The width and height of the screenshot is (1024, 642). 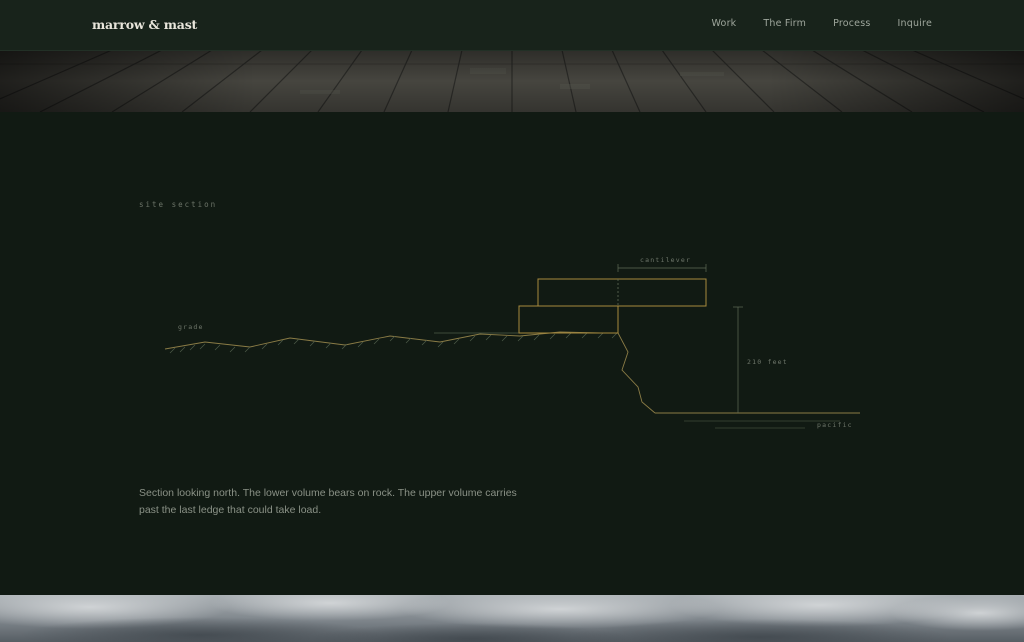 What do you see at coordinates (835, 425) in the screenshot?
I see `water-label: pacific` at bounding box center [835, 425].